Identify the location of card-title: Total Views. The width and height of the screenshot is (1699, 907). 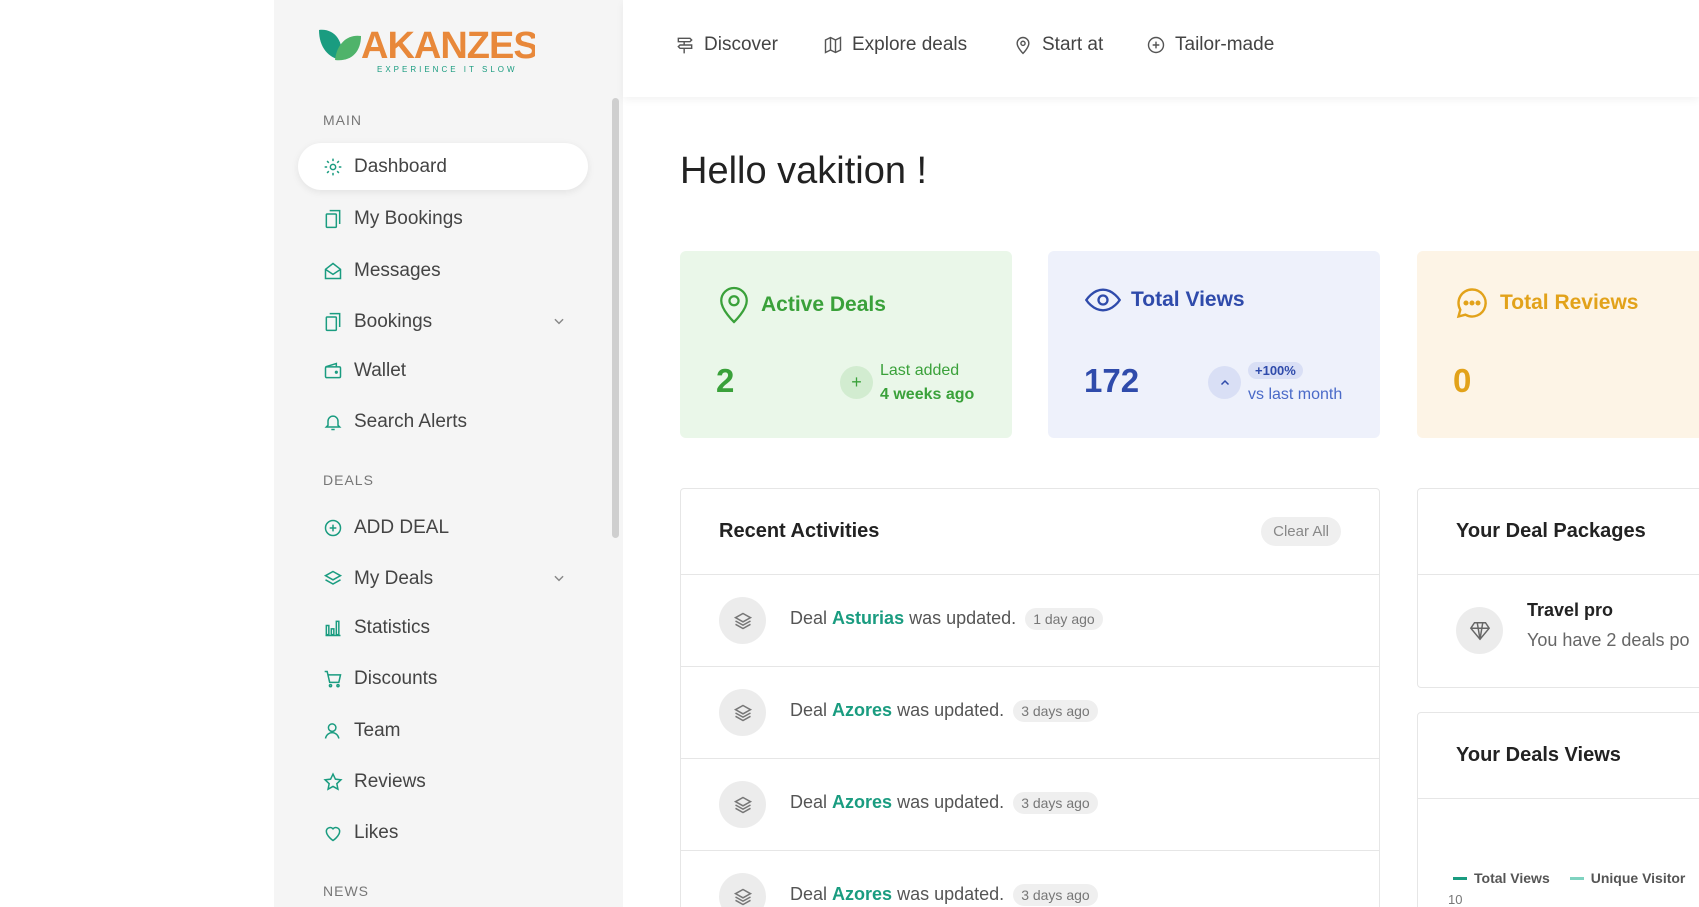
(1188, 299).